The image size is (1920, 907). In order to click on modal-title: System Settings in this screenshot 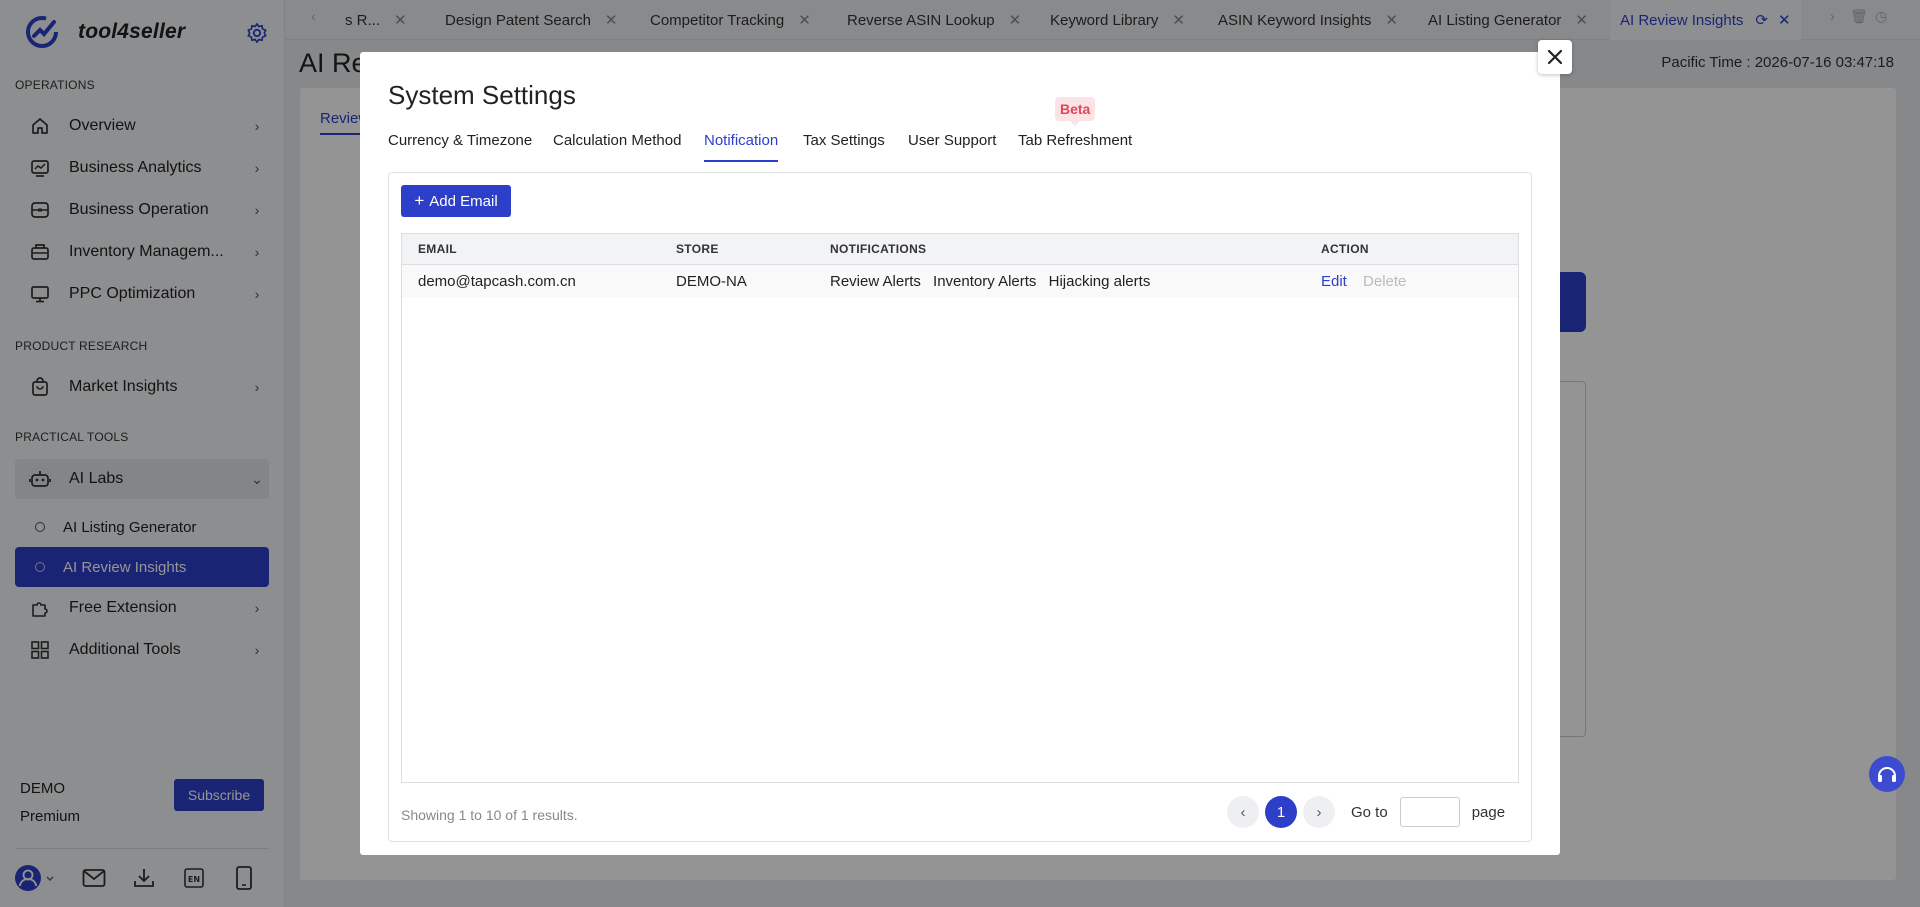, I will do `click(482, 95)`.